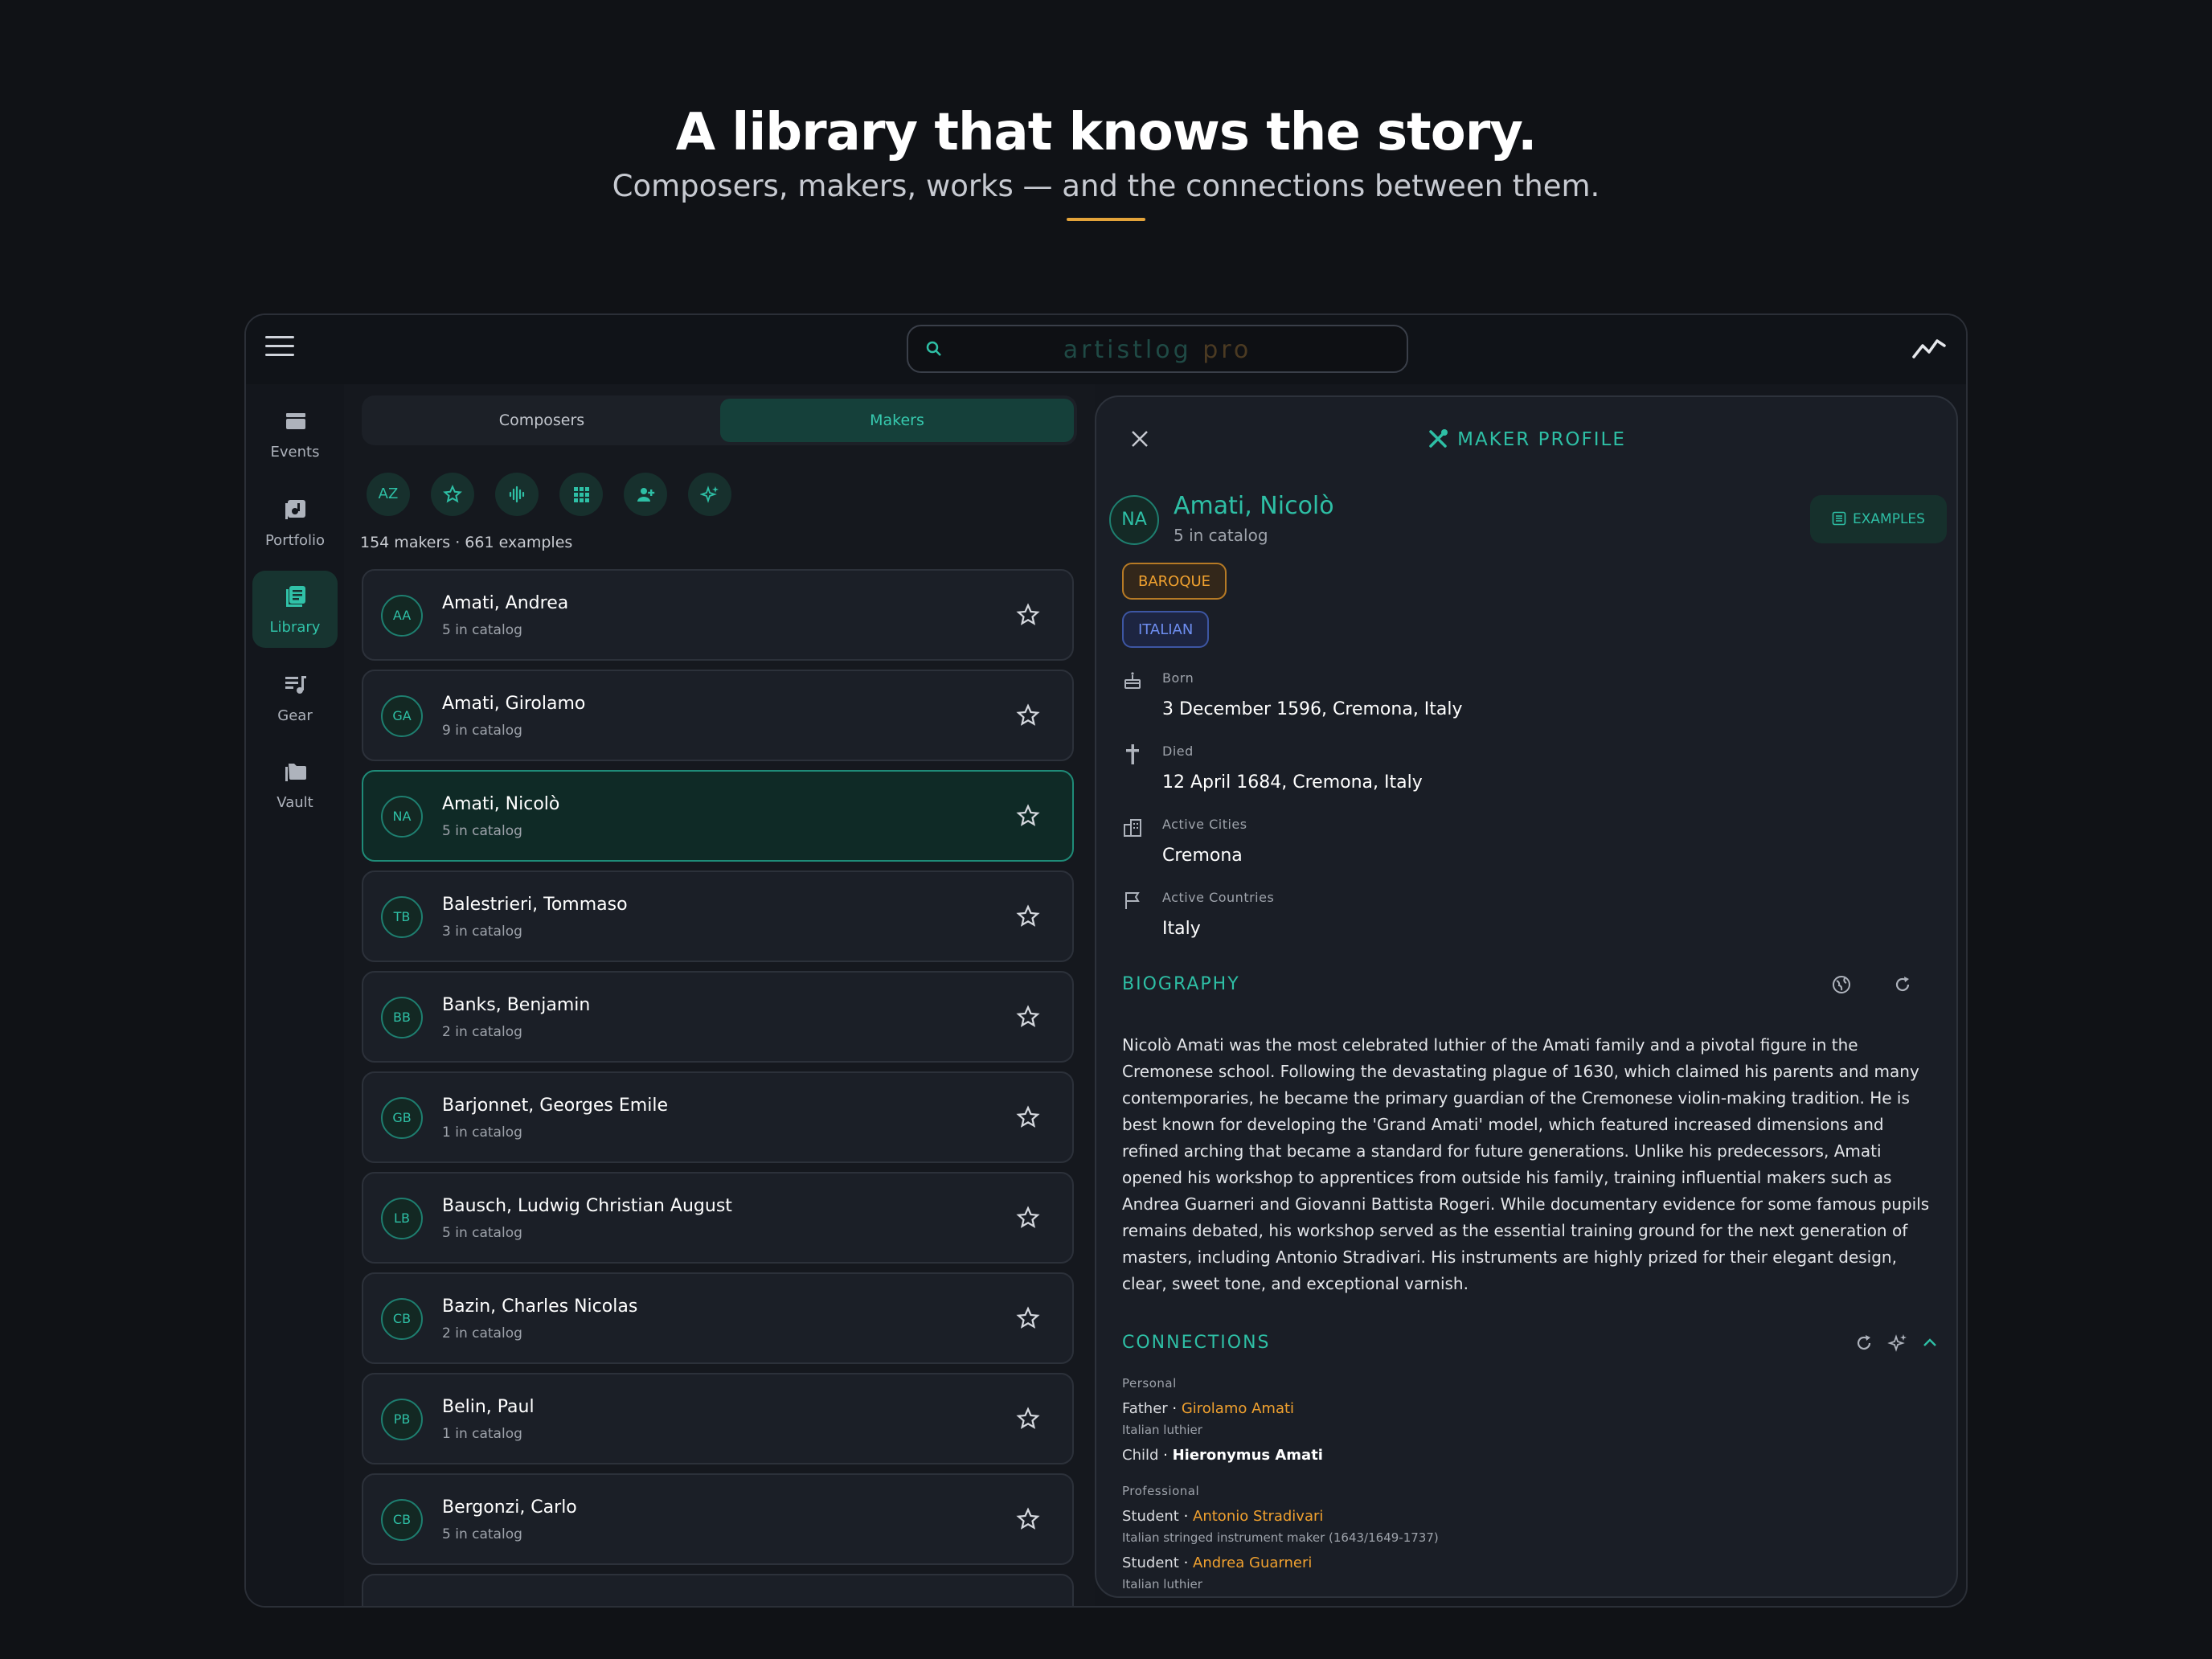  I want to click on tab-composers: Composers, so click(542, 421).